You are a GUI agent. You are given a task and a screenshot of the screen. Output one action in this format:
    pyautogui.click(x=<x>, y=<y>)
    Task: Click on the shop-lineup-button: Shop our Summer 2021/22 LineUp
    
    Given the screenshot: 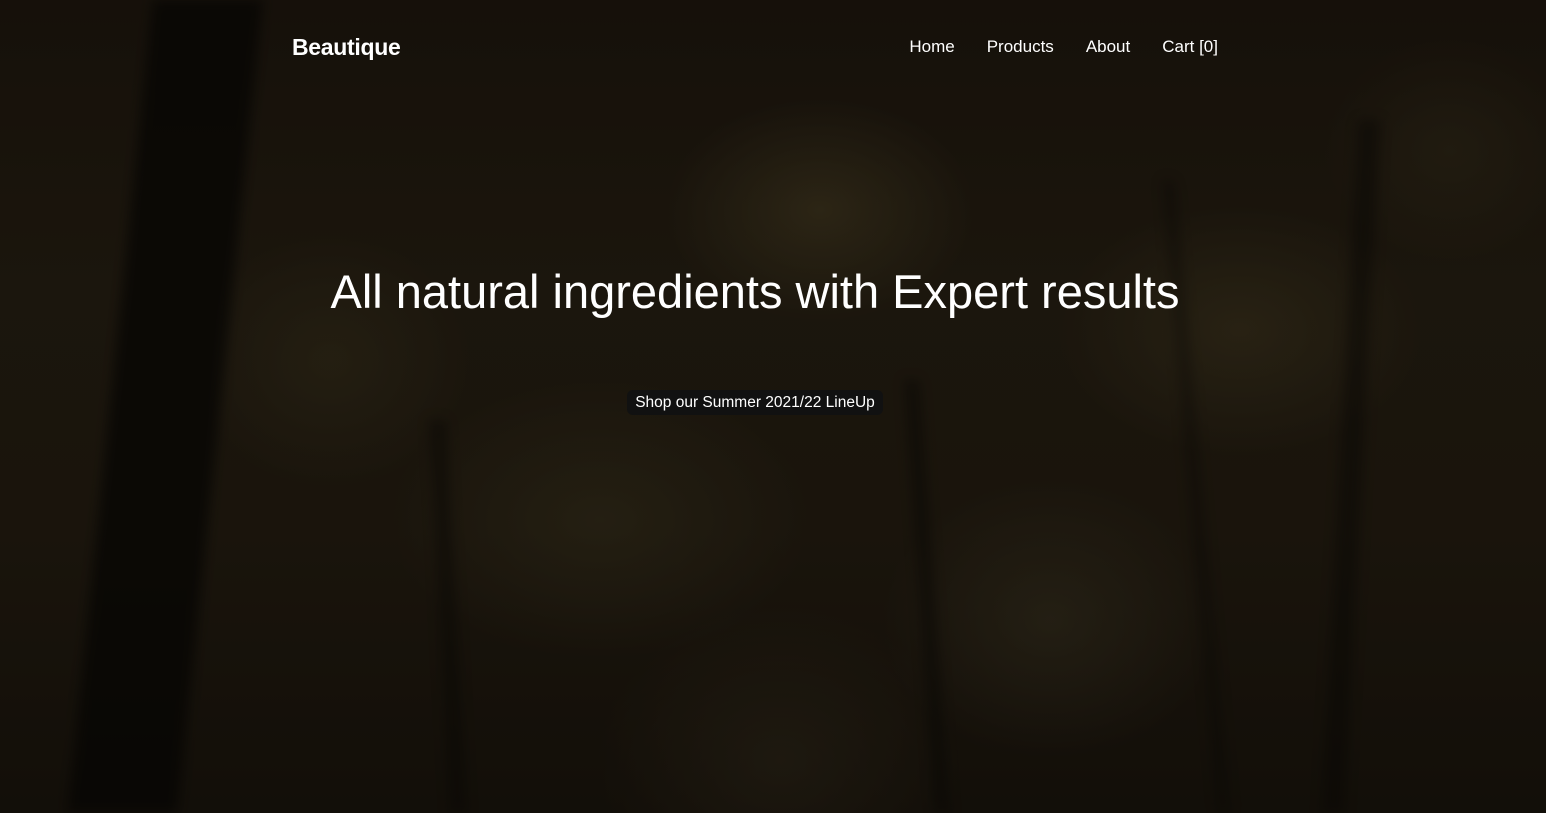 What is the action you would take?
    pyautogui.click(x=755, y=402)
    